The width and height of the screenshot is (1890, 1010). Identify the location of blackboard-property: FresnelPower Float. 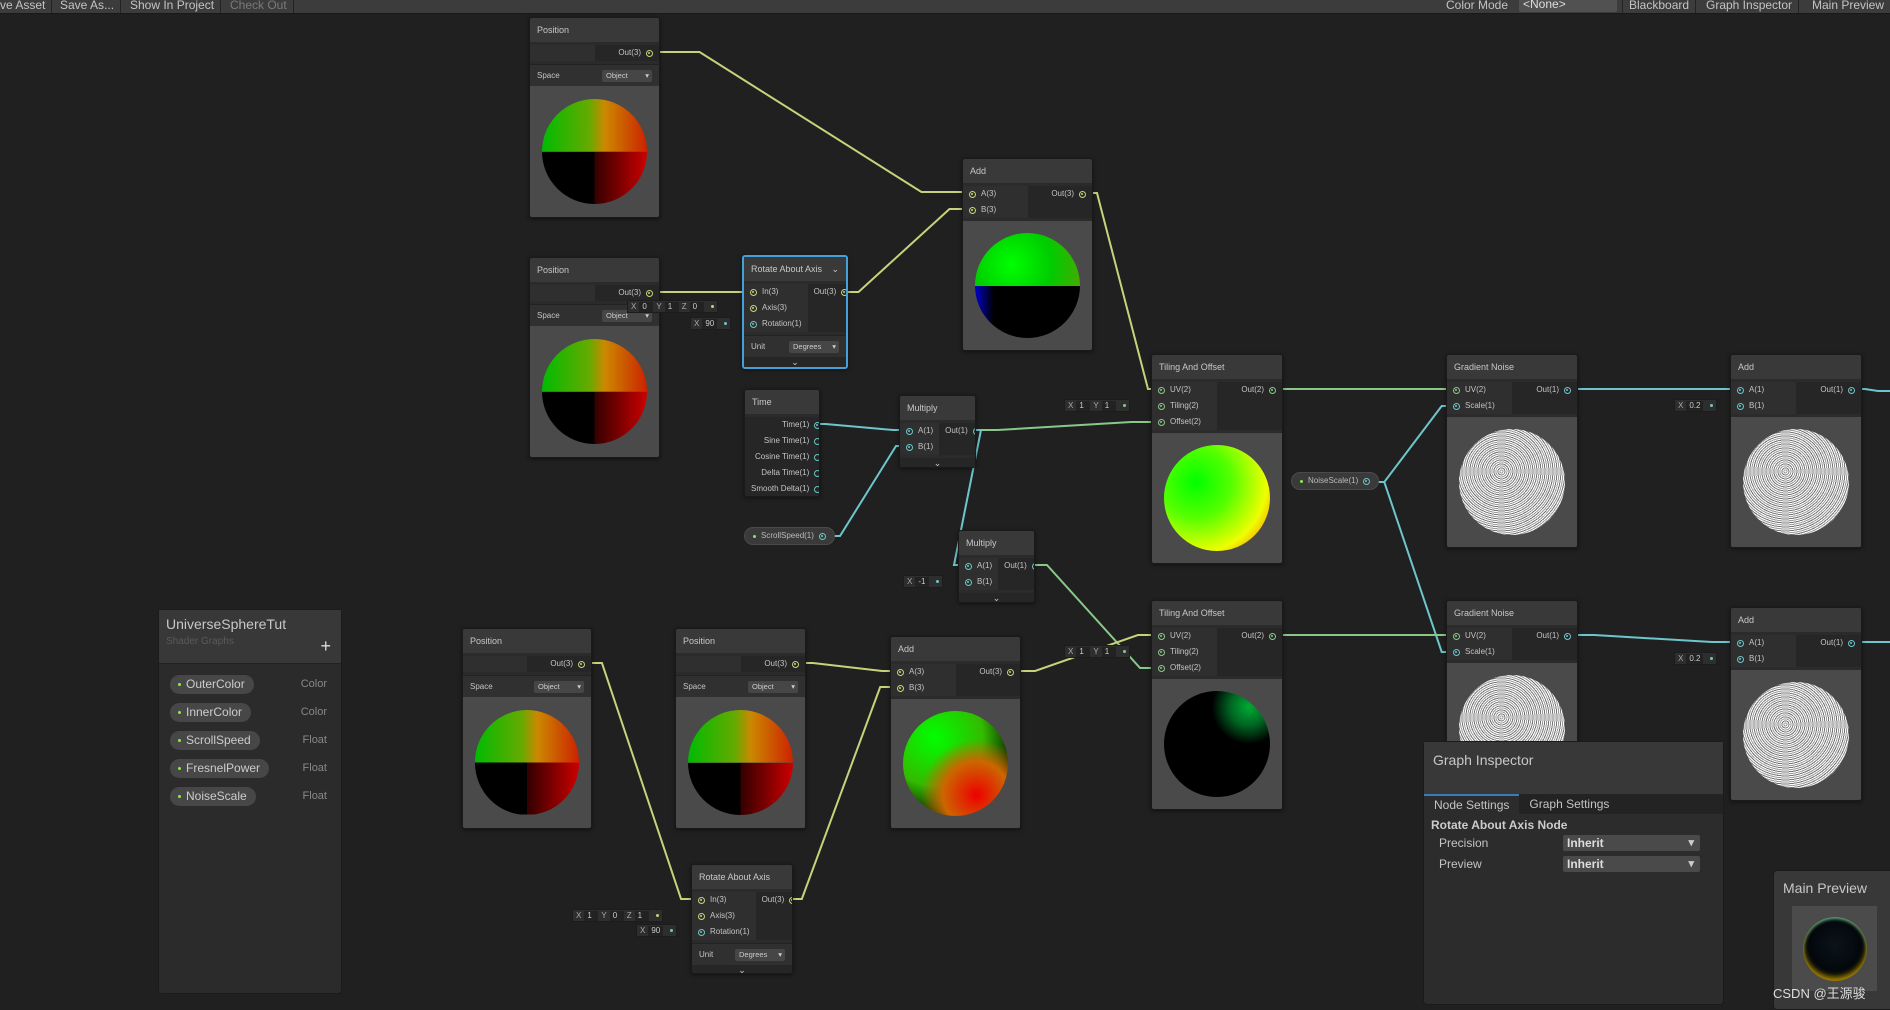
(250, 768).